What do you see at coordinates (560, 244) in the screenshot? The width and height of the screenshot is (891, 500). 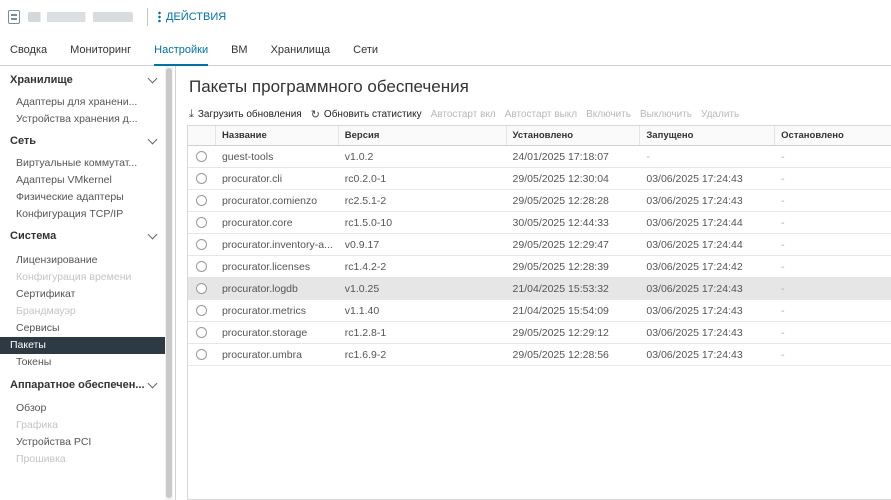 I see `package-installed: 29/05/2025 12:29:47` at bounding box center [560, 244].